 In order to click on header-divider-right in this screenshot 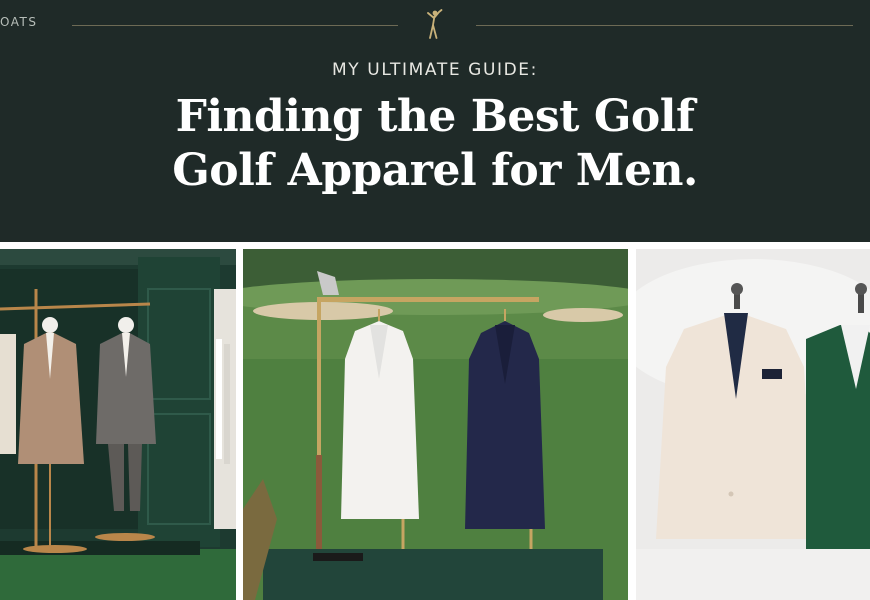, I will do `click(664, 25)`.